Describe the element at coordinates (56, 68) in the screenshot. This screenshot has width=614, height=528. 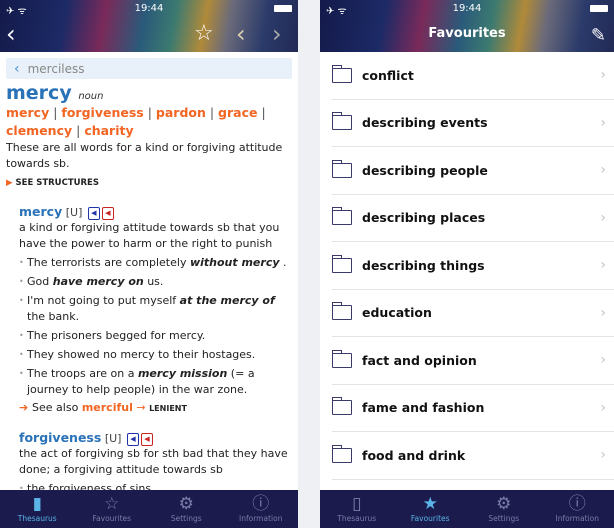
I see `previous-entry-label: merciless` at that location.